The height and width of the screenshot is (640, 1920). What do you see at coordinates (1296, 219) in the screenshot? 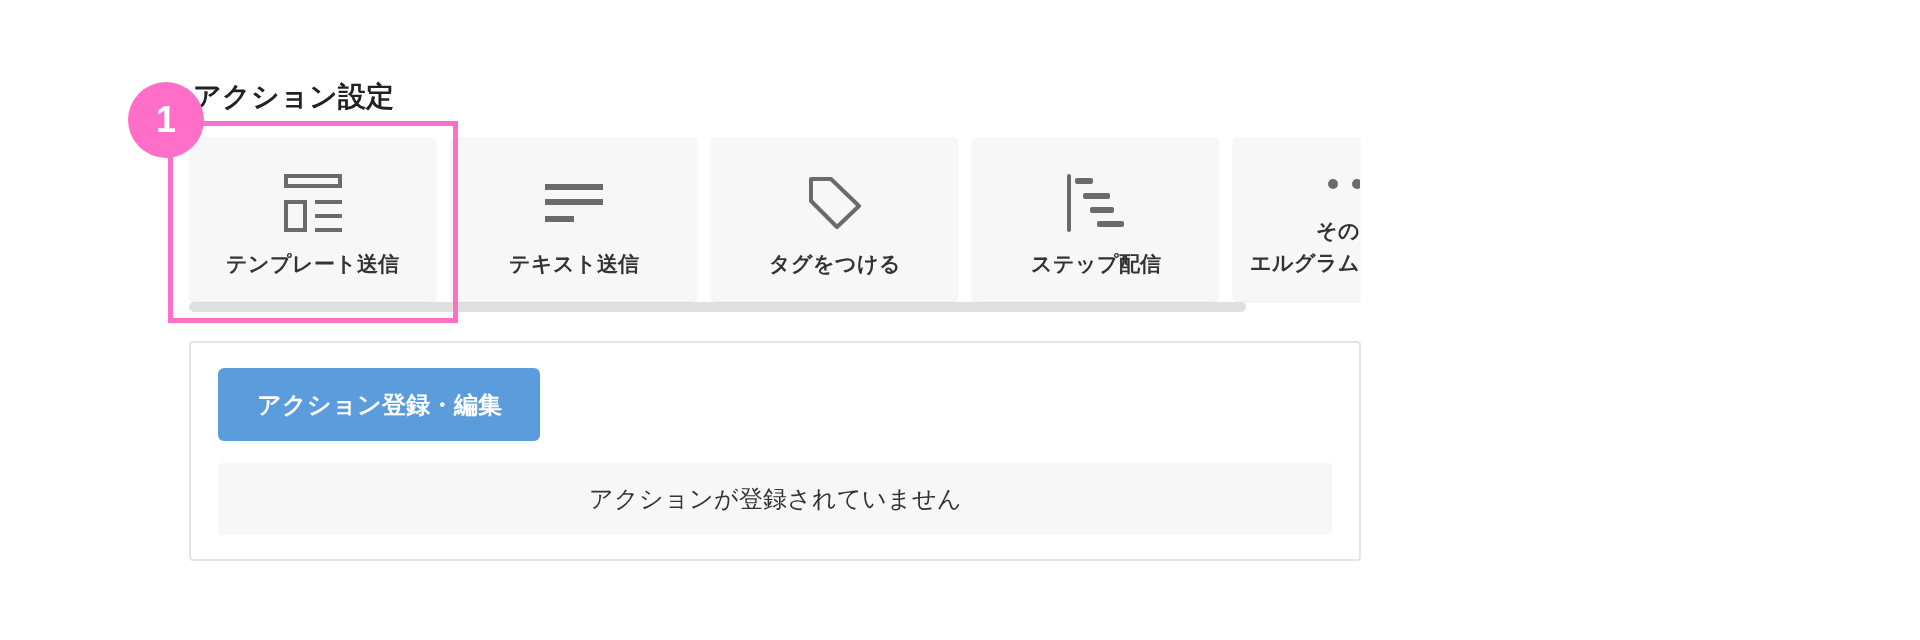
I see `action-card: その エルグラム` at bounding box center [1296, 219].